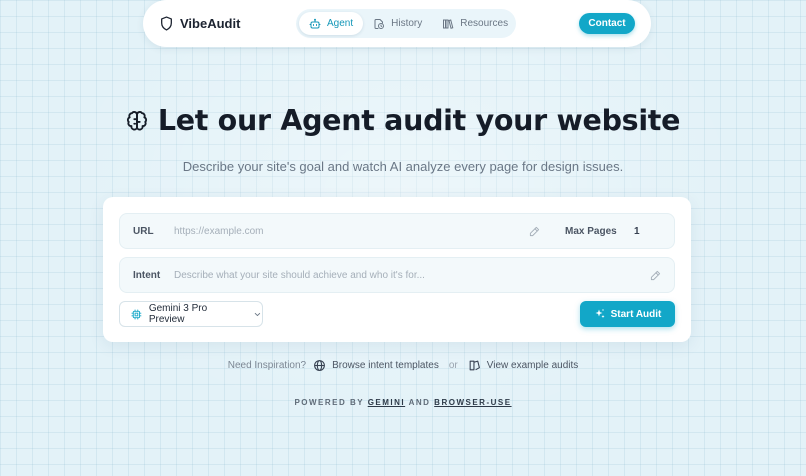 This screenshot has width=806, height=476. What do you see at coordinates (636, 314) in the screenshot?
I see `start-audit-label: Start Audit` at bounding box center [636, 314].